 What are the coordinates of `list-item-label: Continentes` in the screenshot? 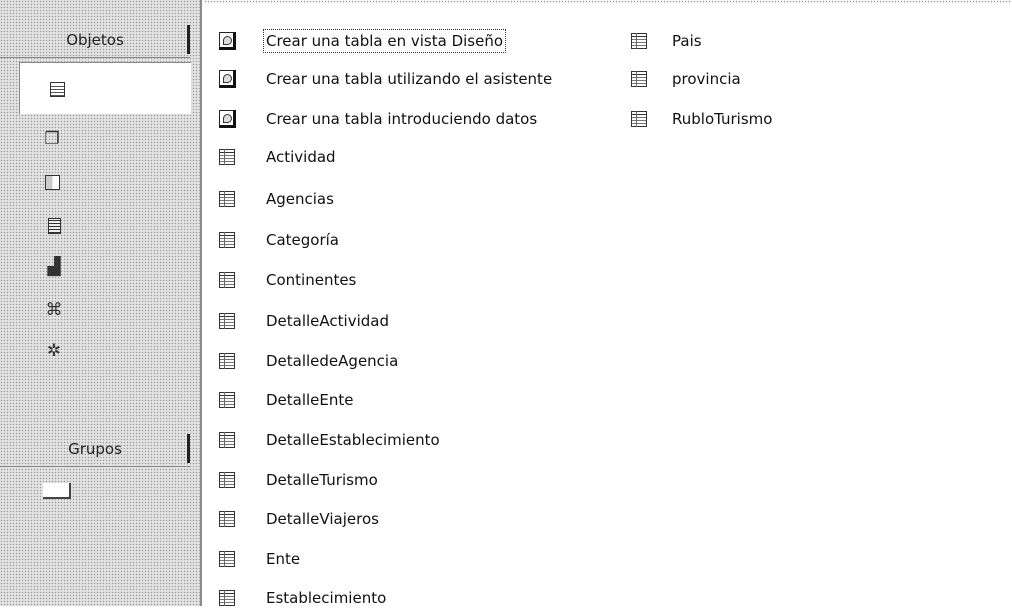 It's located at (311, 280).